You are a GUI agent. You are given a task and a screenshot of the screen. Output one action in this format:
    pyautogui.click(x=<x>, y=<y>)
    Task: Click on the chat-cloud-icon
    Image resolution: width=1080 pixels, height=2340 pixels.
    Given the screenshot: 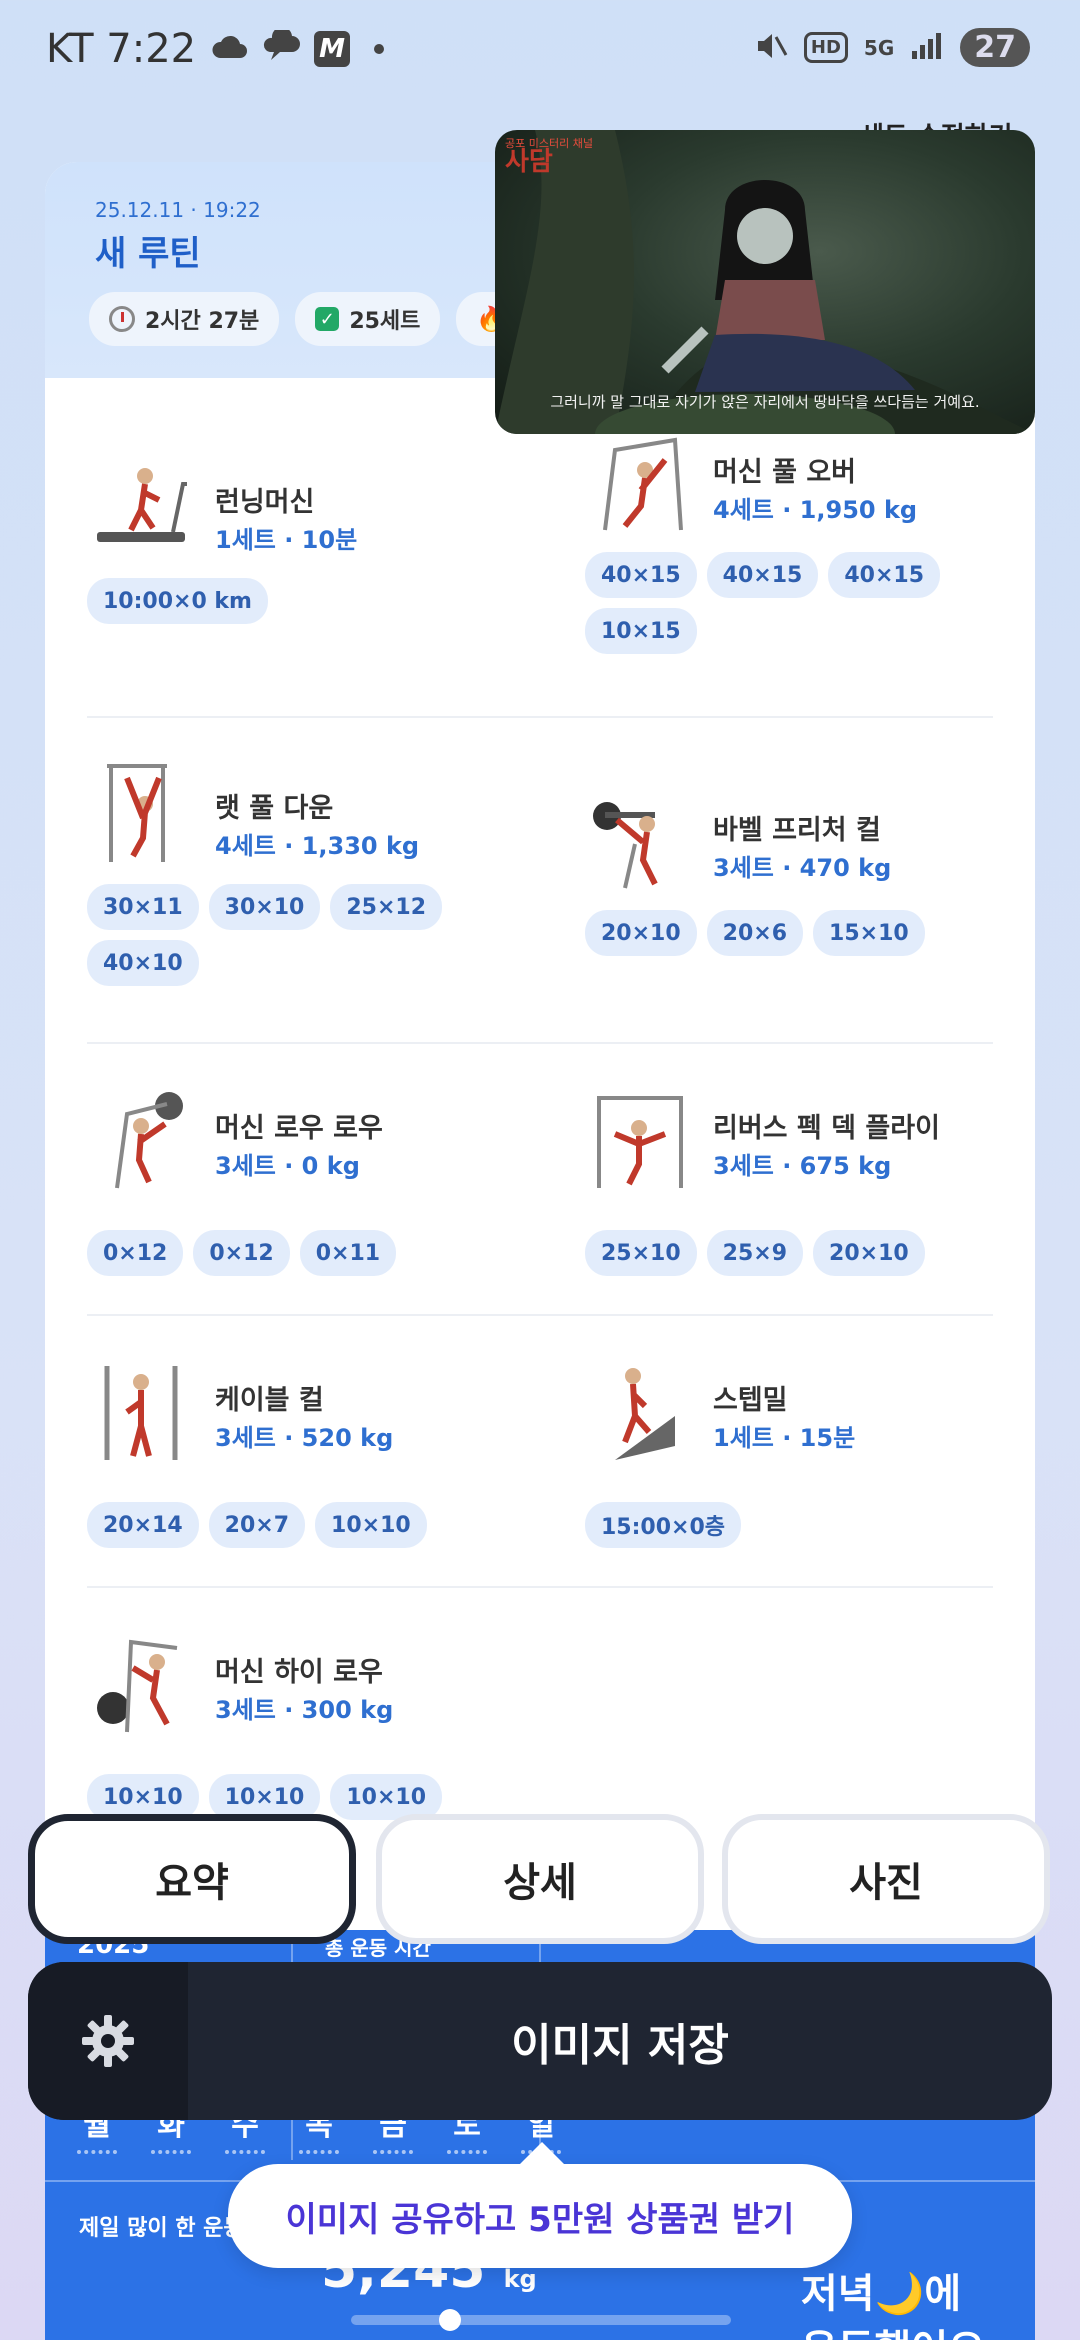 What is the action you would take?
    pyautogui.click(x=281, y=49)
    